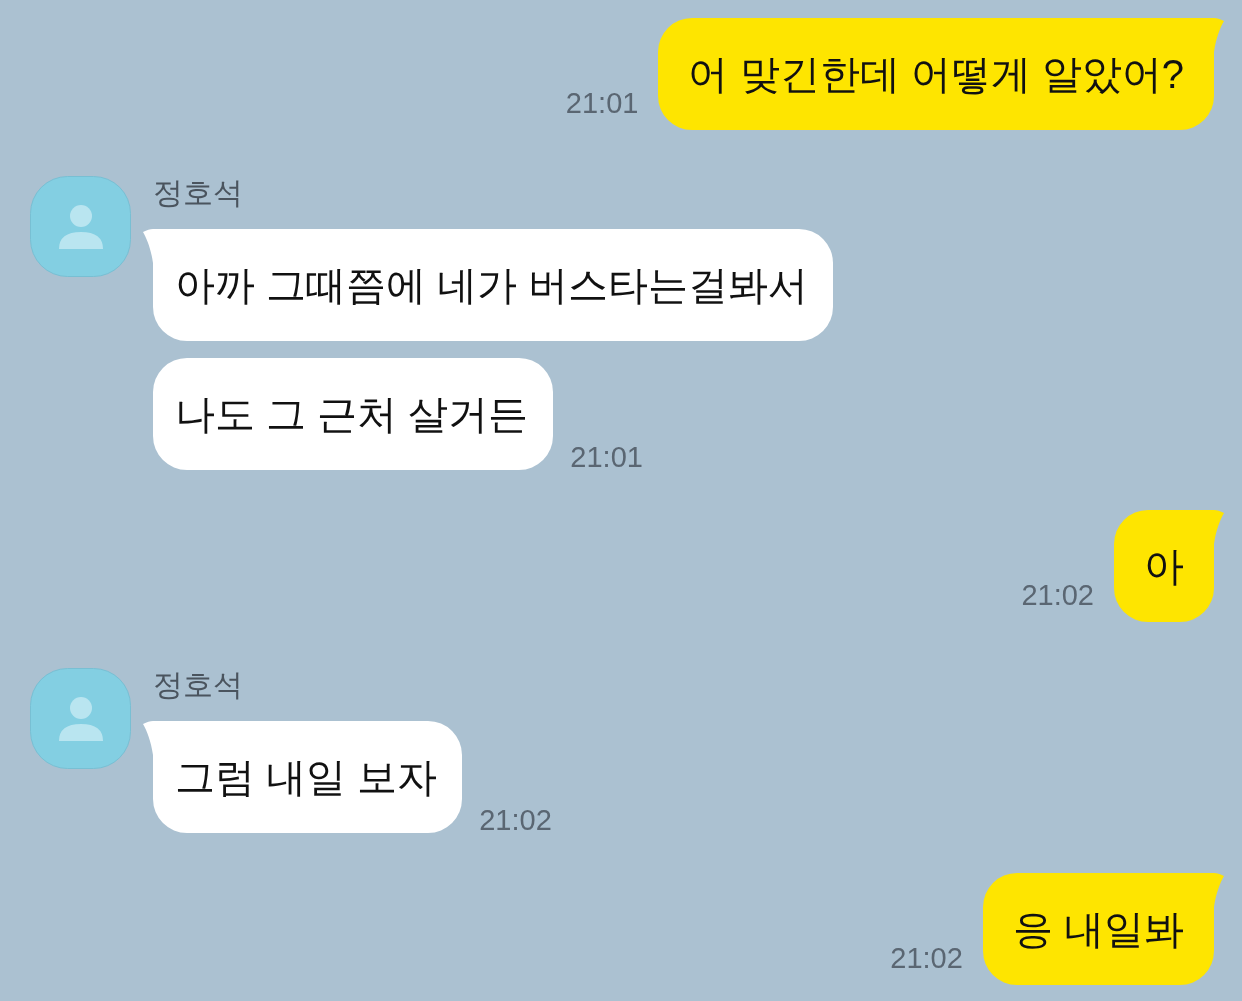  I want to click on message-bubble: 아, so click(1164, 566).